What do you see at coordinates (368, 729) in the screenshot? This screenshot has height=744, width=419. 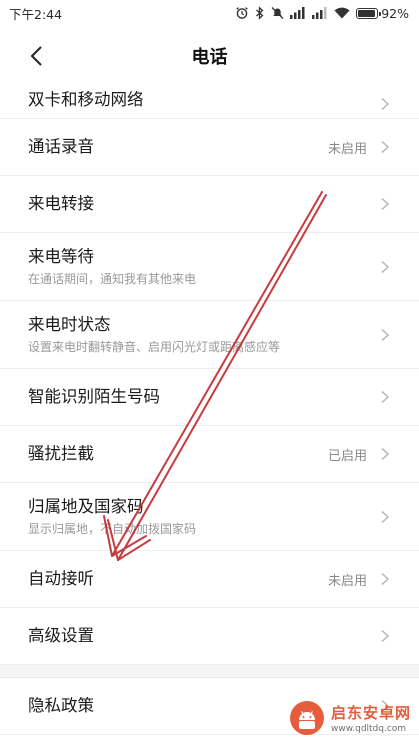 I see `watermark-url: www.qdltdq.com` at bounding box center [368, 729].